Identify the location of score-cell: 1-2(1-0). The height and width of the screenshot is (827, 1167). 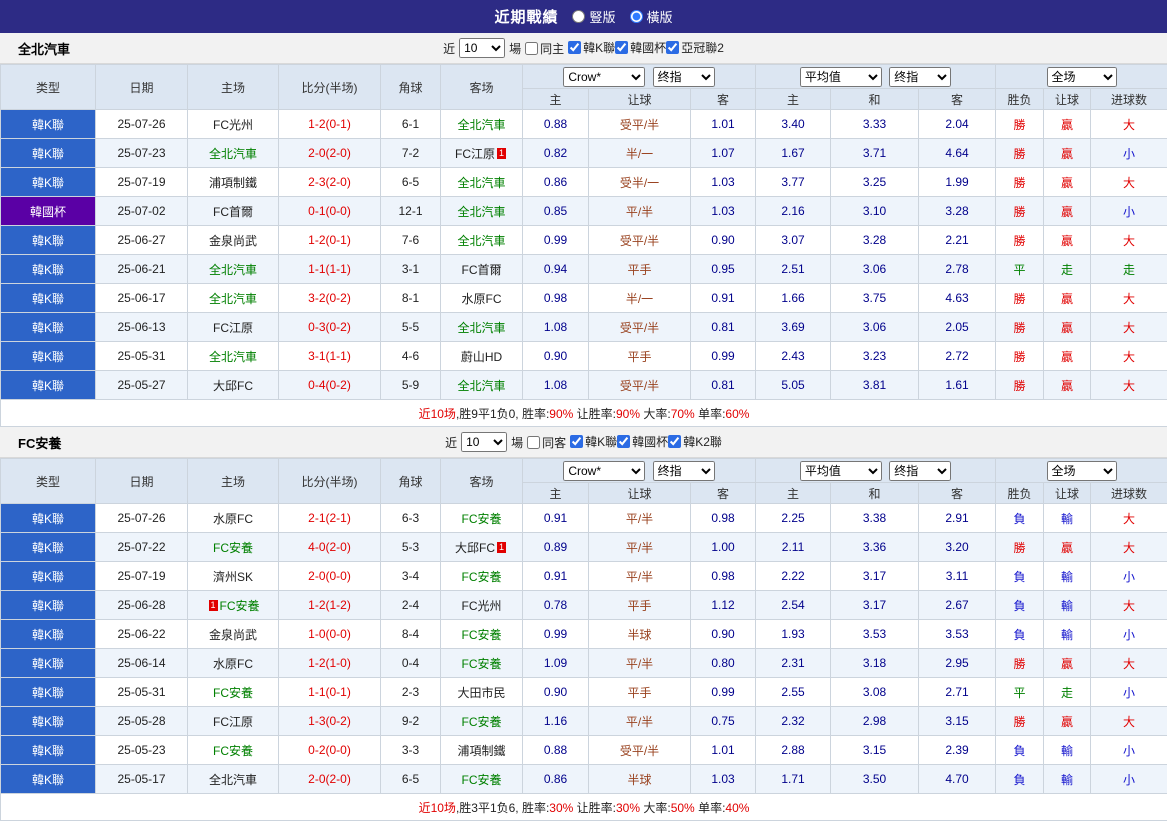
(329, 663).